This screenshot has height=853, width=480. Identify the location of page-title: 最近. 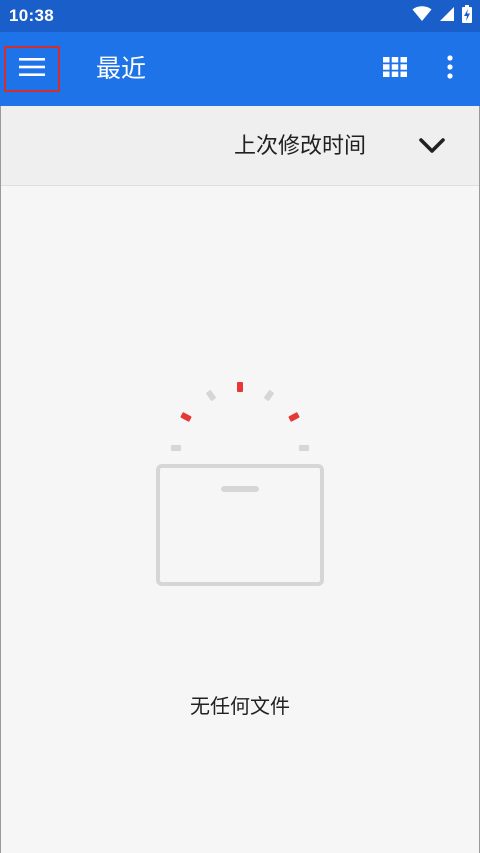
(121, 68).